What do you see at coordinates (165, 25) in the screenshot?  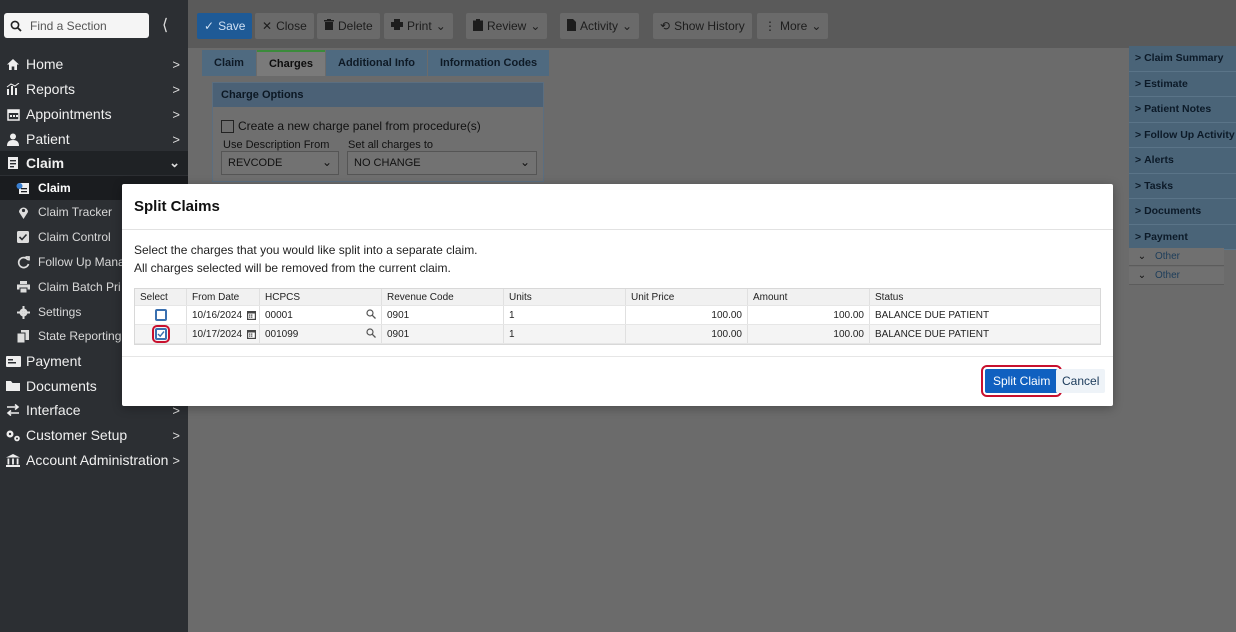 I see `collapse-sidebar-icon: ⟨` at bounding box center [165, 25].